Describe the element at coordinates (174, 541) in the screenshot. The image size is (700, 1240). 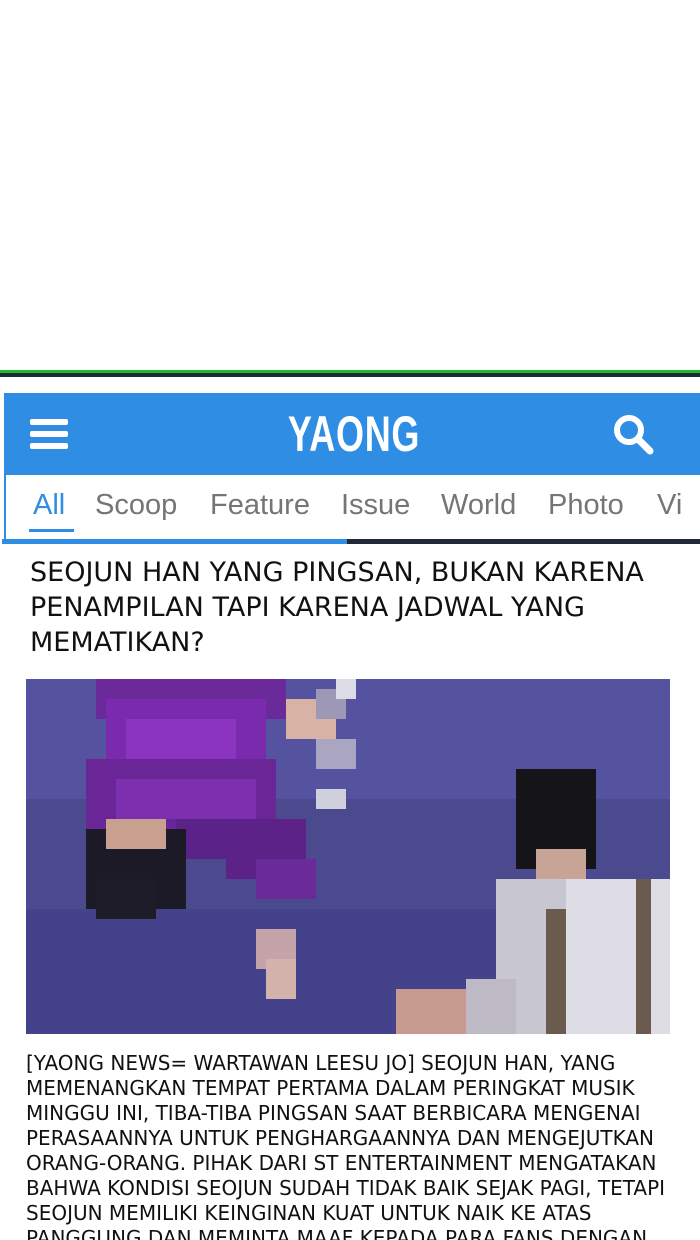
I see `tabs-scroll-thumb` at that location.